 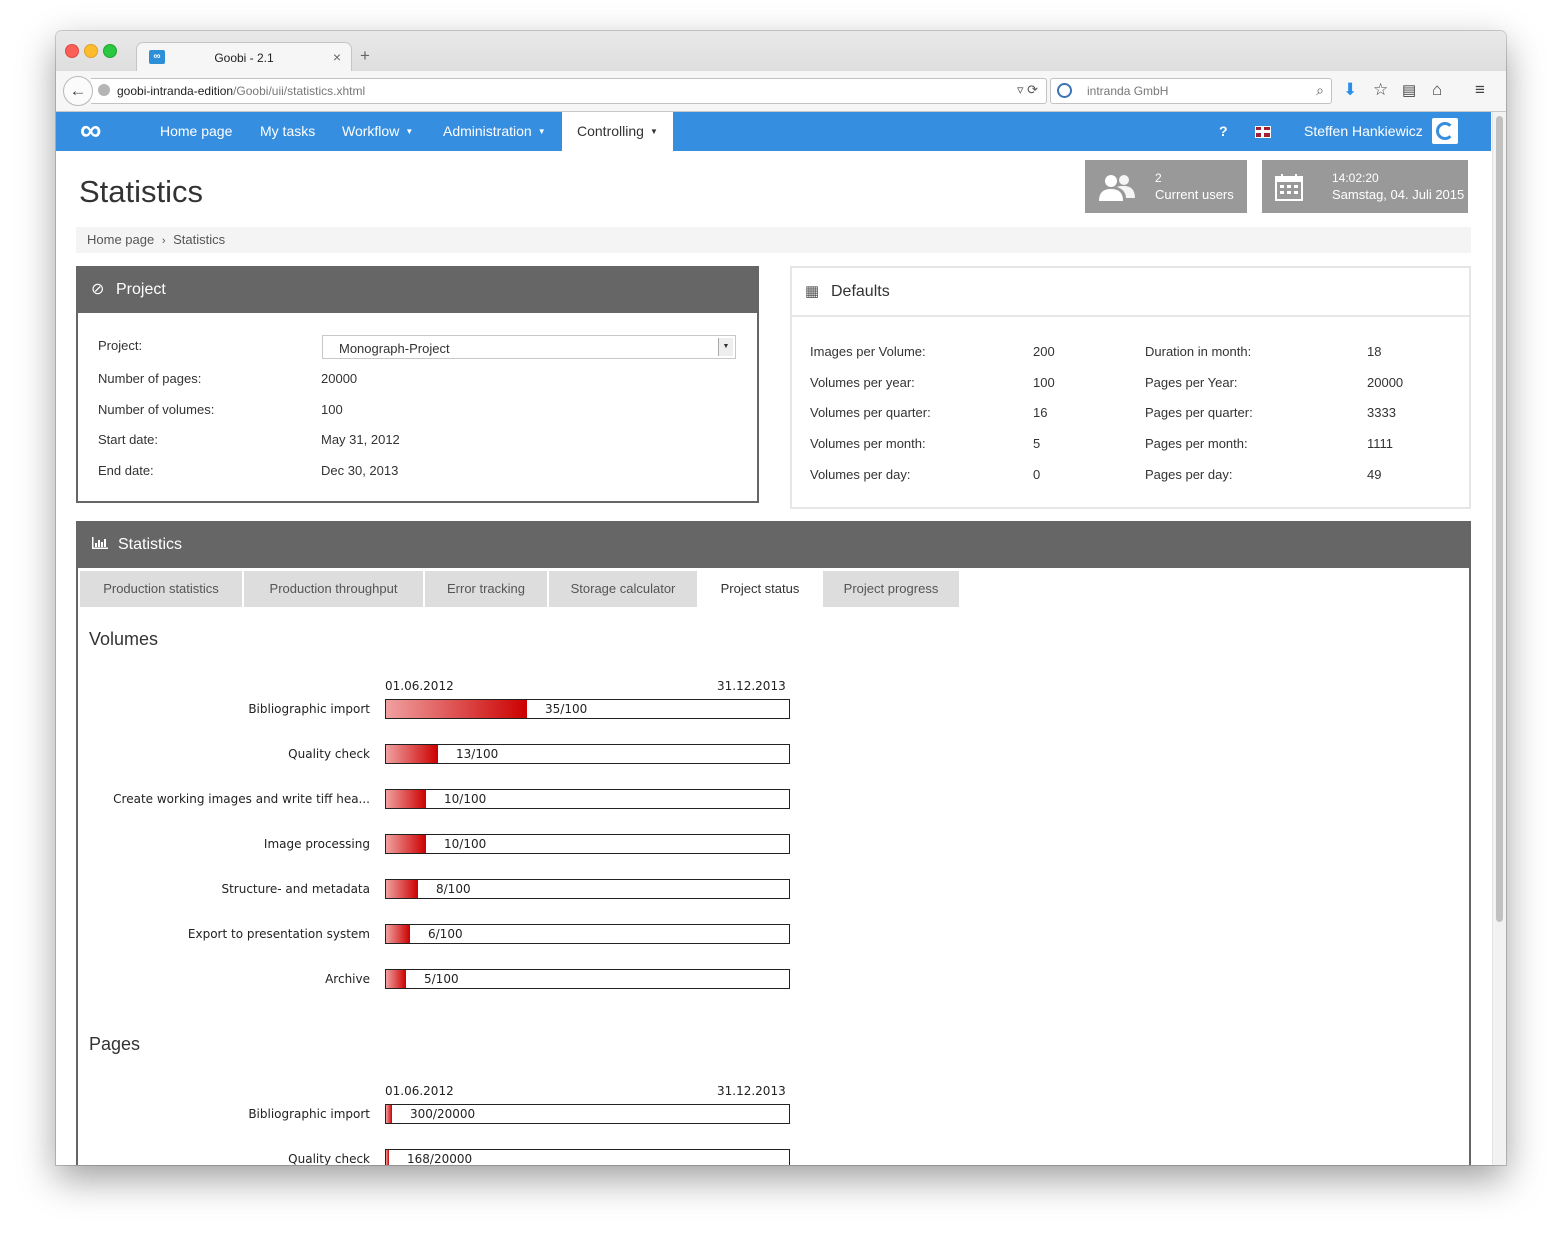 What do you see at coordinates (892, 589) in the screenshot?
I see `tab-project-progress: Project progress` at bounding box center [892, 589].